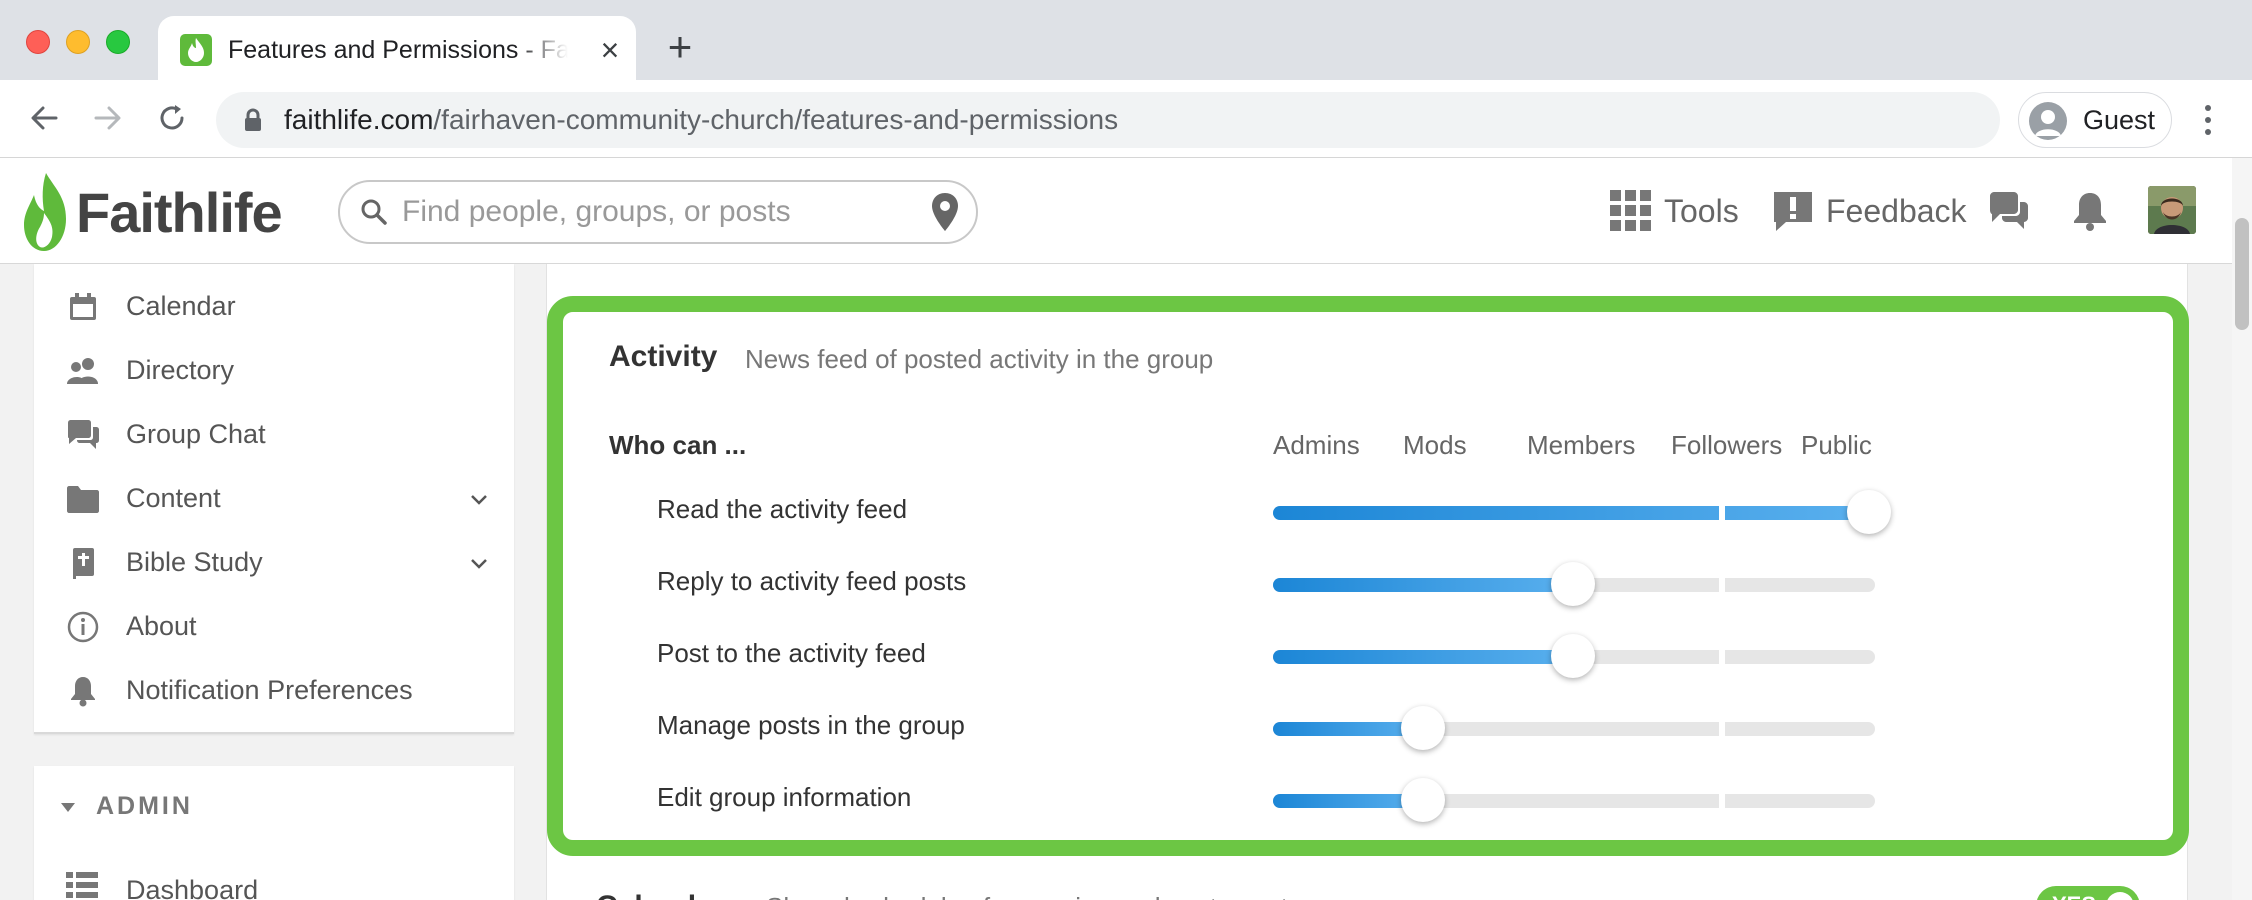 The width and height of the screenshot is (2252, 900). I want to click on triangle-down-icon, so click(68, 807).